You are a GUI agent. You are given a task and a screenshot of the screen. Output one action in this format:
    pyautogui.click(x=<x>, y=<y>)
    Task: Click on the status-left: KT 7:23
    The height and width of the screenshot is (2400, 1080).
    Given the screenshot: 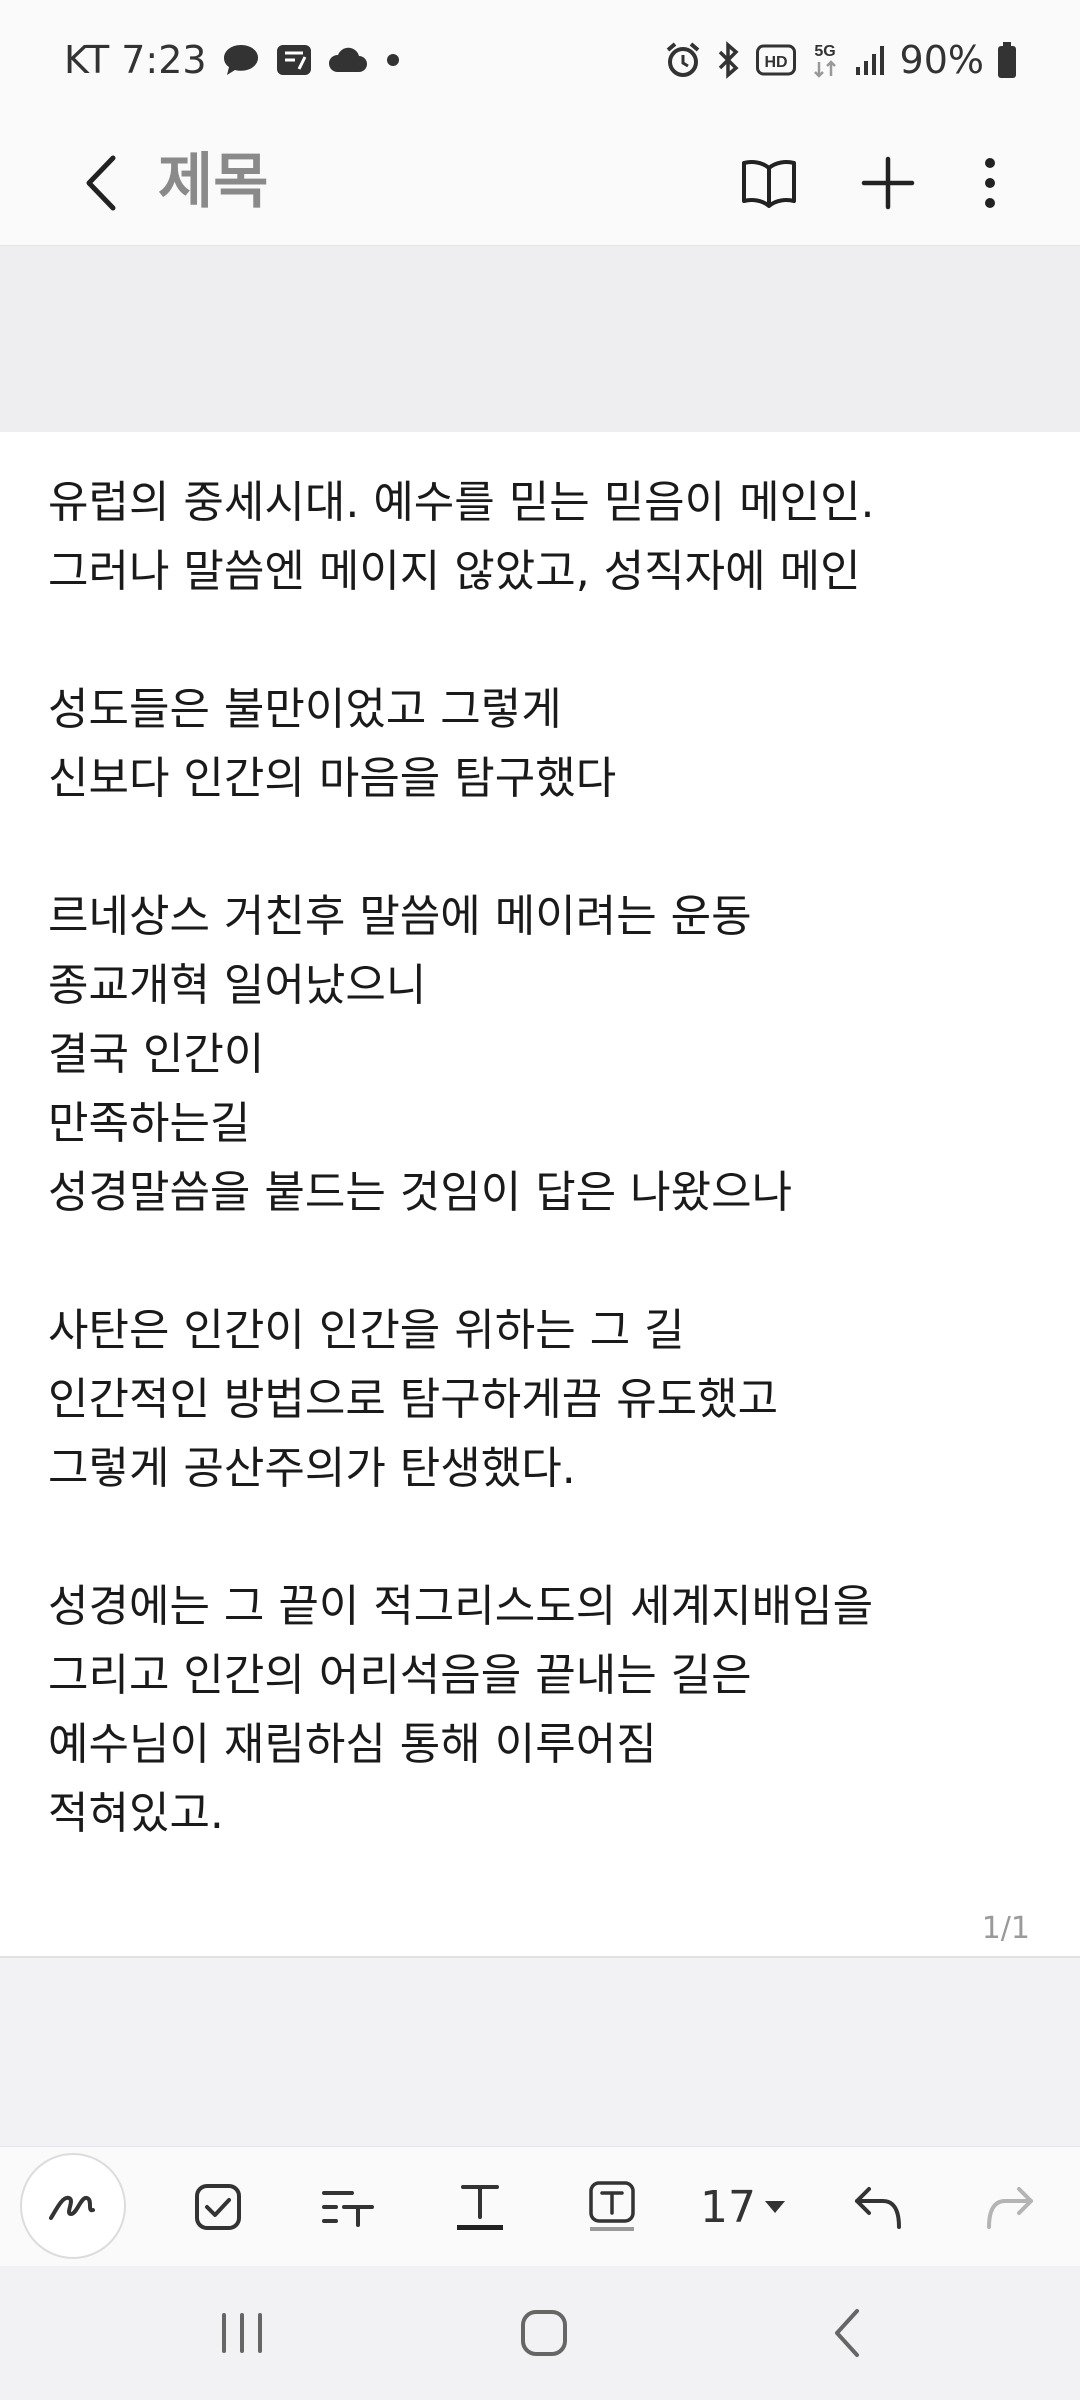 What is the action you would take?
    pyautogui.click(x=234, y=60)
    